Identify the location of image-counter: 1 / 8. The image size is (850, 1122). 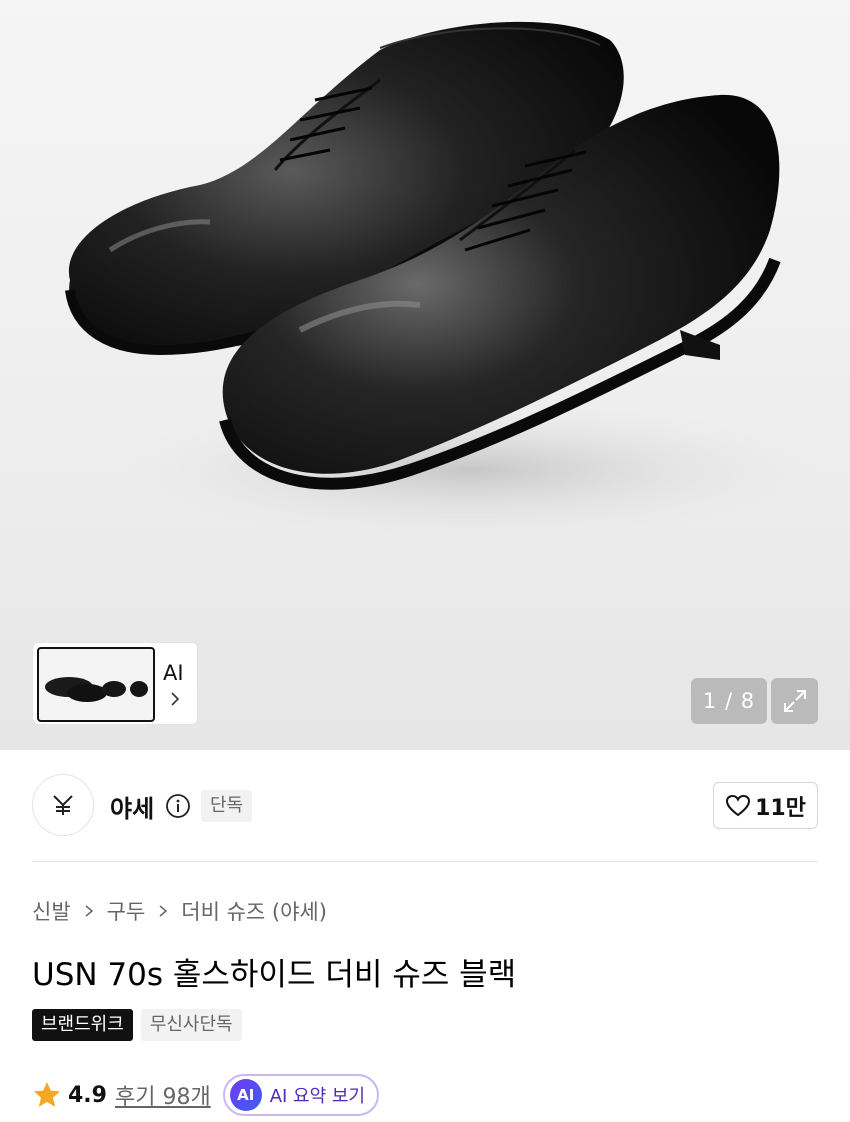
(729, 701).